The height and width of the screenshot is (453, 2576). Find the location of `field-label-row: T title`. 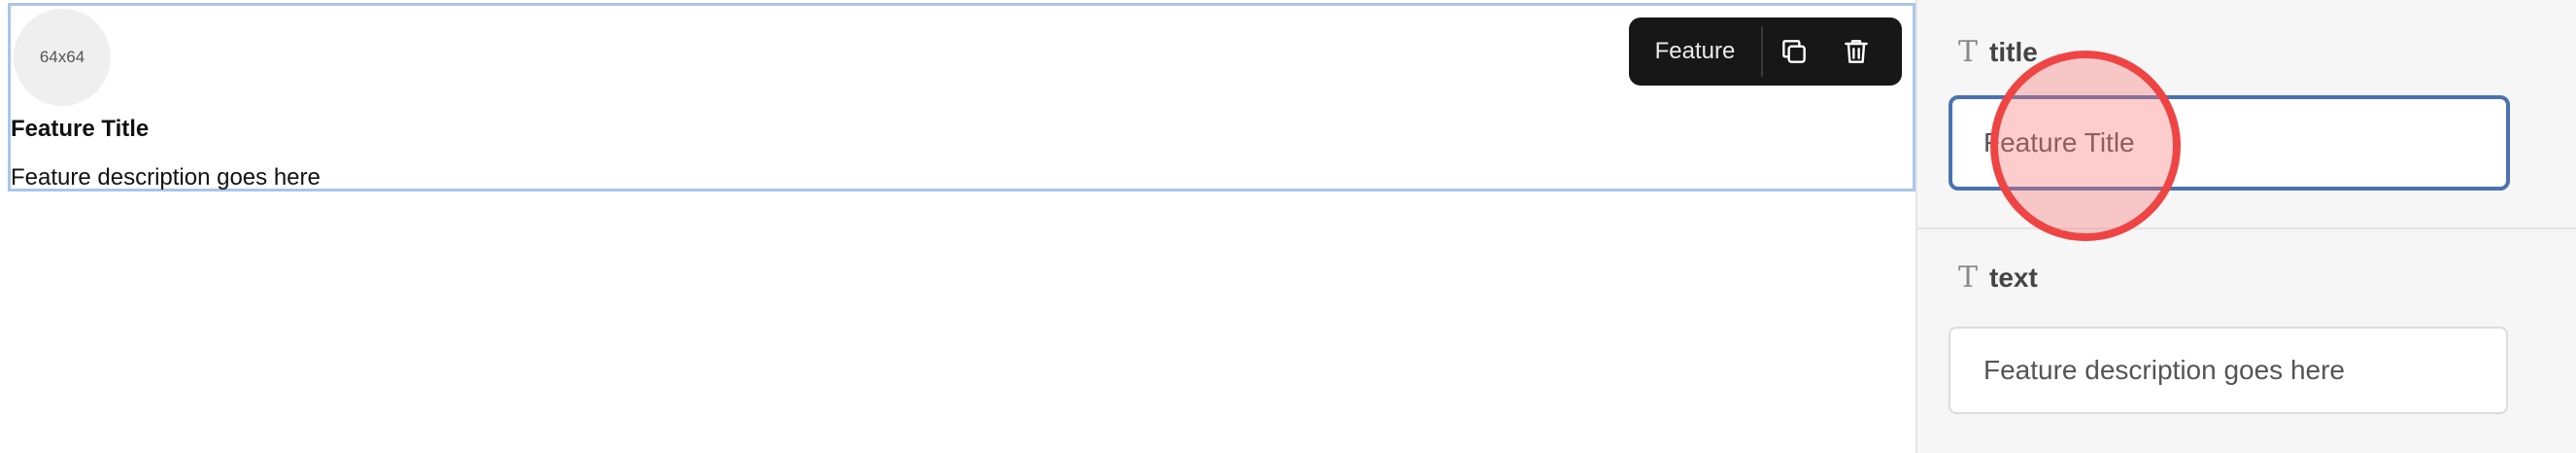

field-label-row: T title is located at coordinates (1998, 52).